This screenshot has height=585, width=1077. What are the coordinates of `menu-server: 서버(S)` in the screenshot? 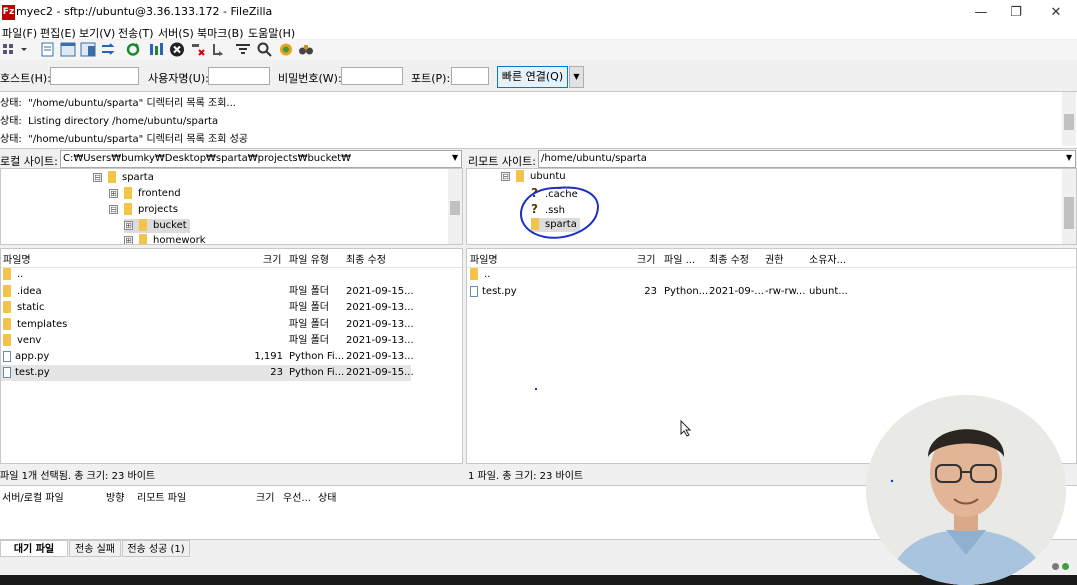 It's located at (176, 33).